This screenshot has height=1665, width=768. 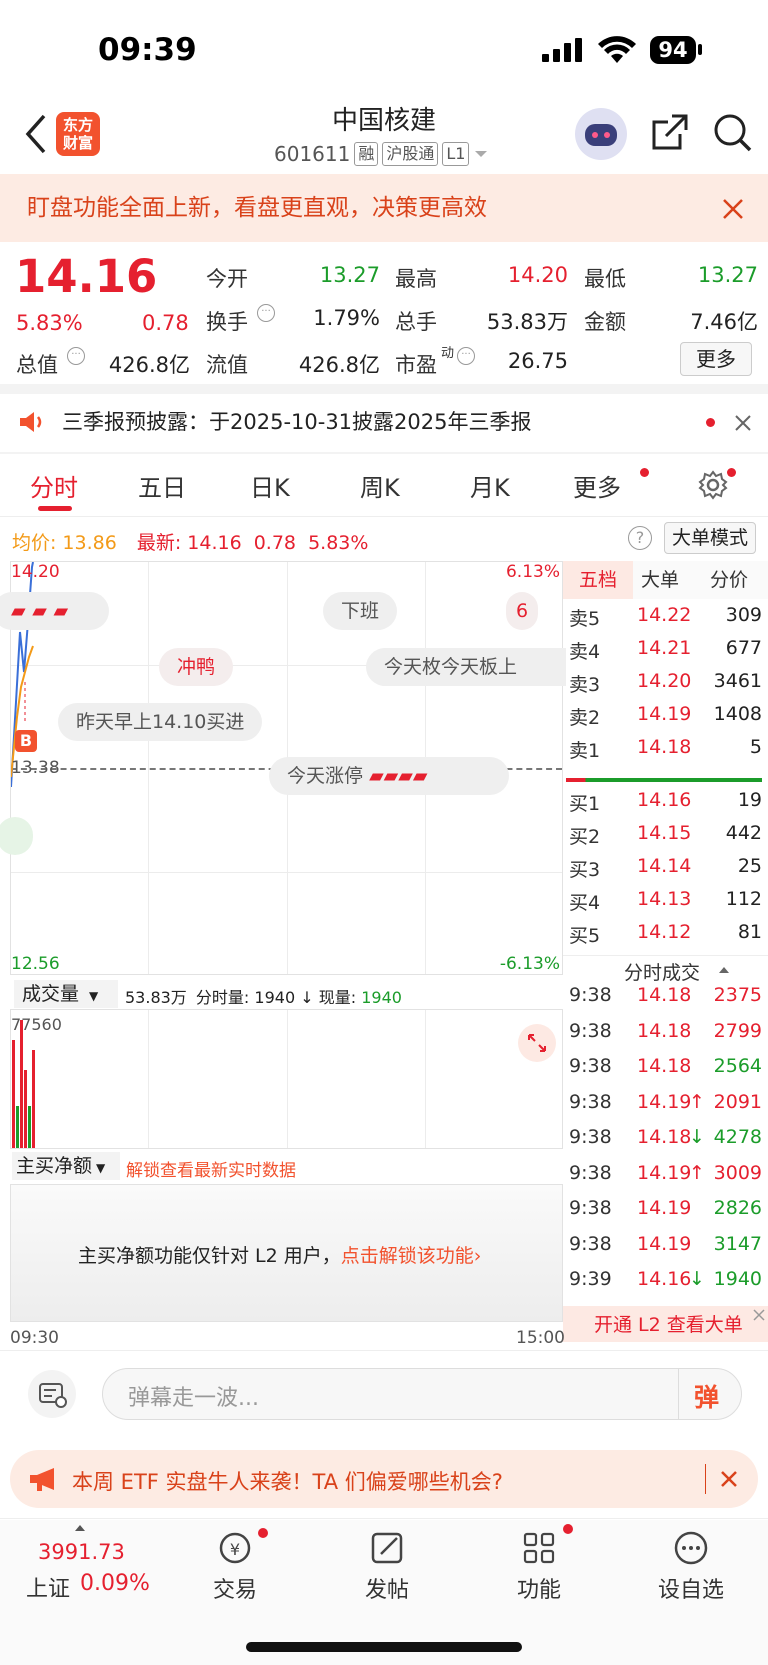 What do you see at coordinates (665, 904) in the screenshot?
I see `bid-row: 买4 14.13 112` at bounding box center [665, 904].